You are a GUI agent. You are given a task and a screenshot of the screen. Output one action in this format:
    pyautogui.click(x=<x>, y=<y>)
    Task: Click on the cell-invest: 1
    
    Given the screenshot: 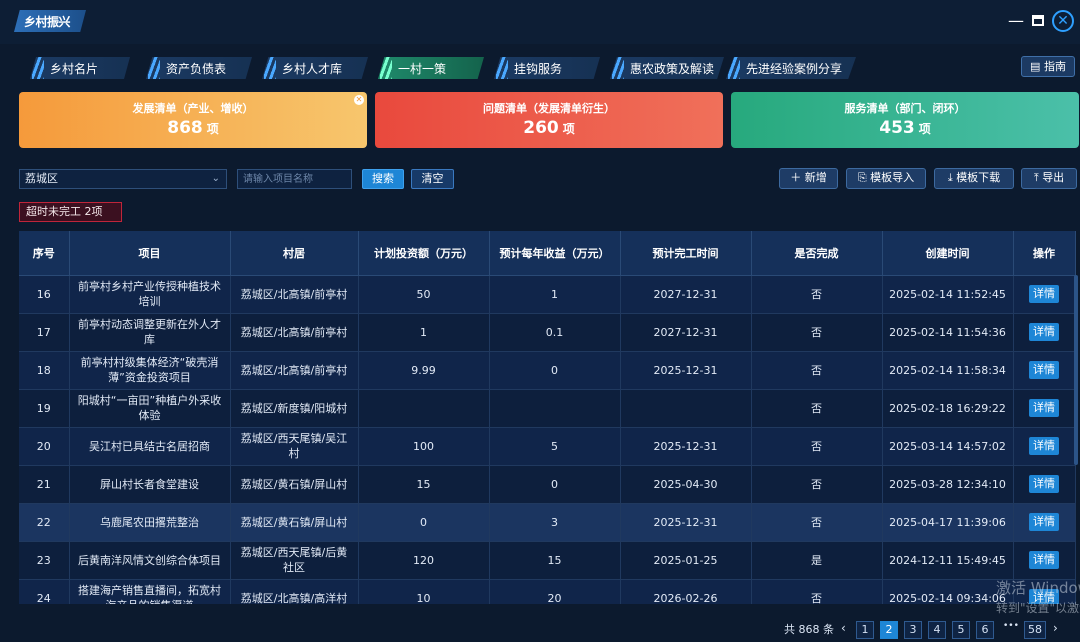 What is the action you would take?
    pyautogui.click(x=424, y=332)
    